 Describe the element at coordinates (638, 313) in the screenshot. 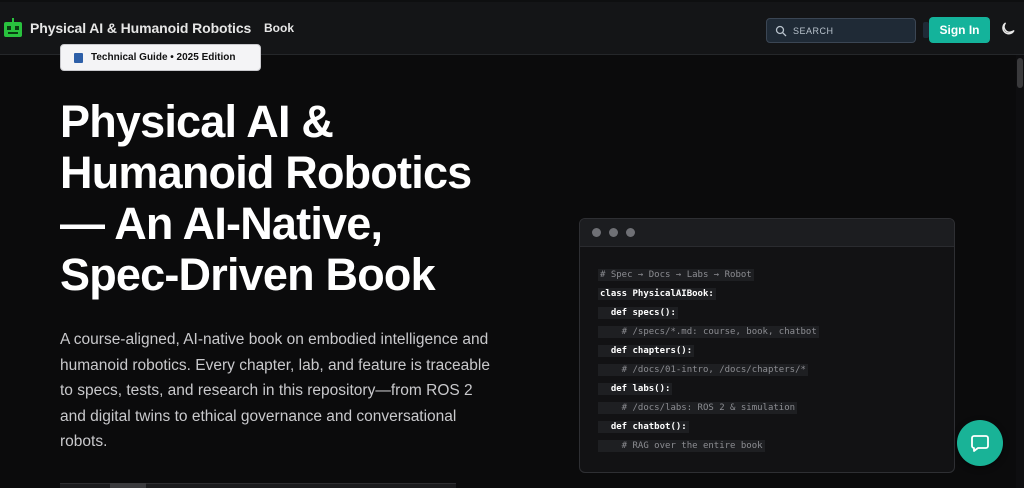

I see `code-line: def specs():` at that location.